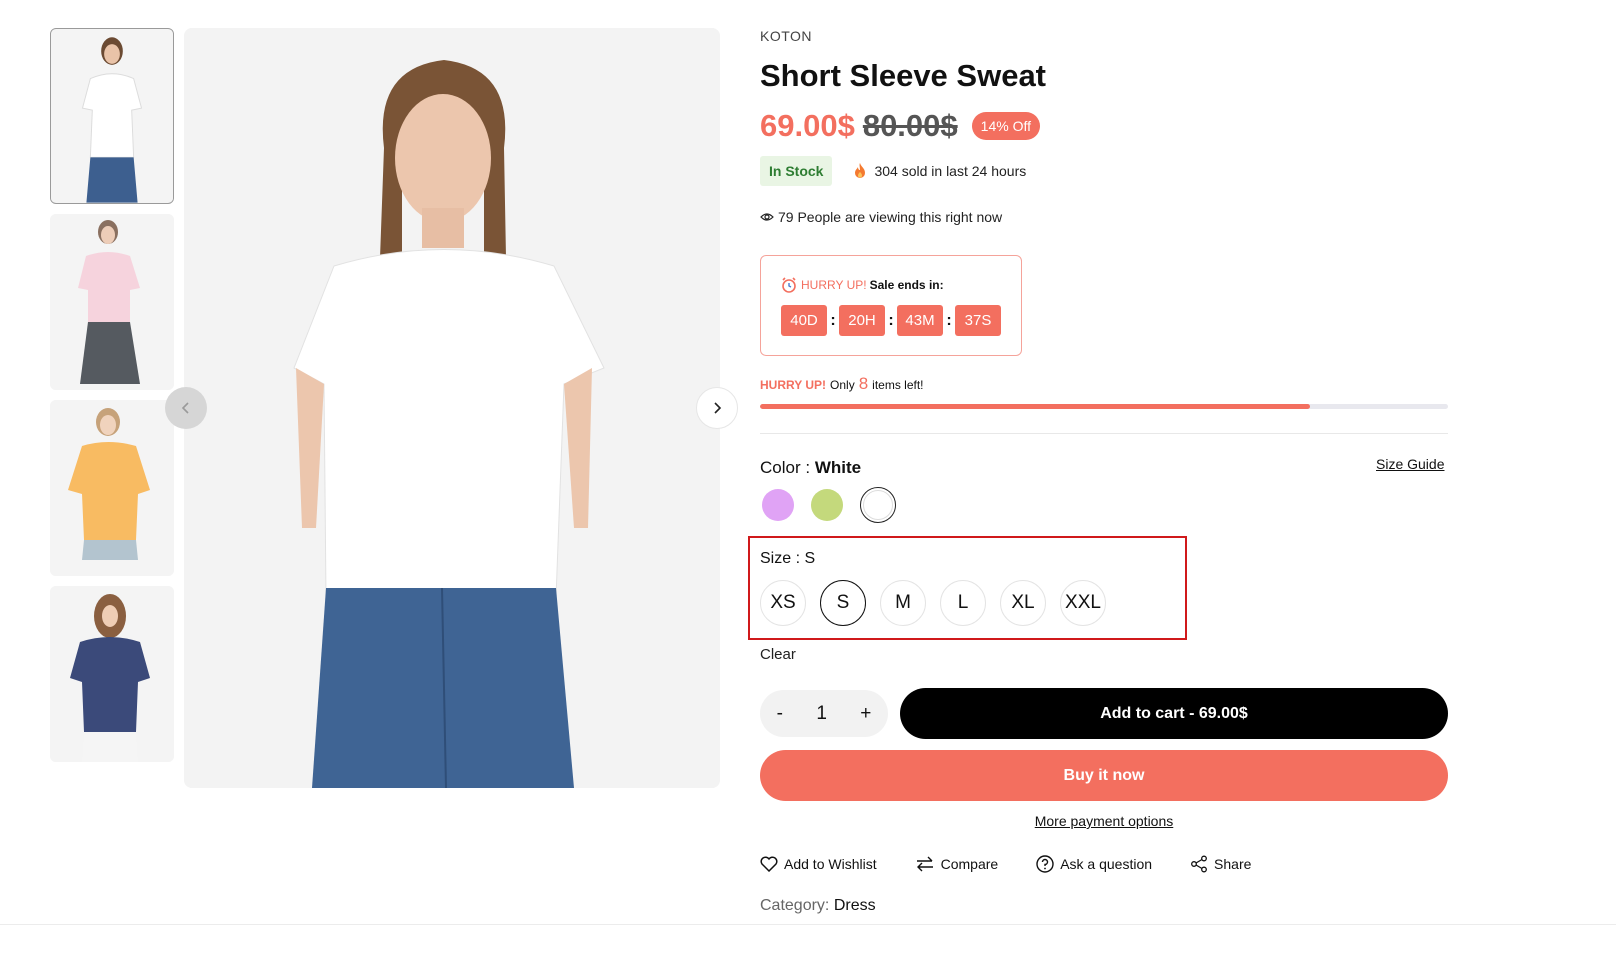 The width and height of the screenshot is (1616, 953). What do you see at coordinates (789, 285) in the screenshot?
I see `alarm-clock-icon` at bounding box center [789, 285].